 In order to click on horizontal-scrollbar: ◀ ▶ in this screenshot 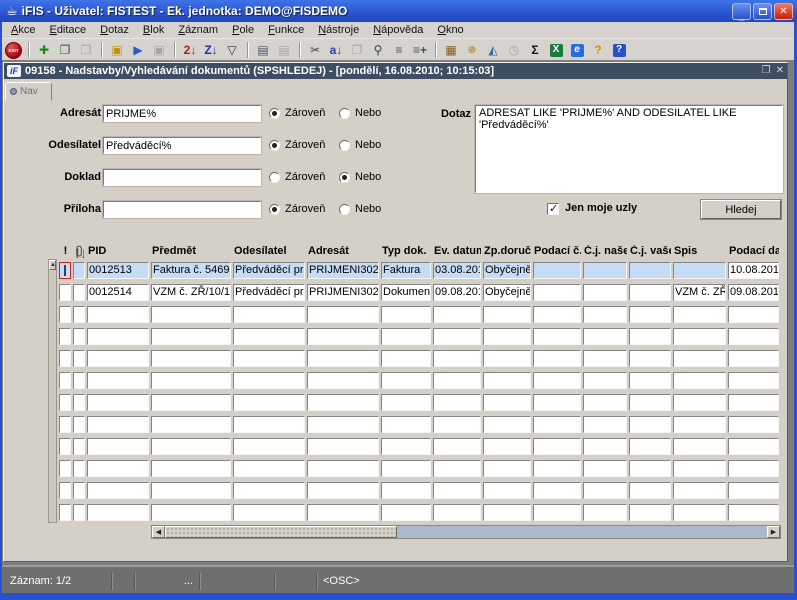, I will do `click(466, 532)`.